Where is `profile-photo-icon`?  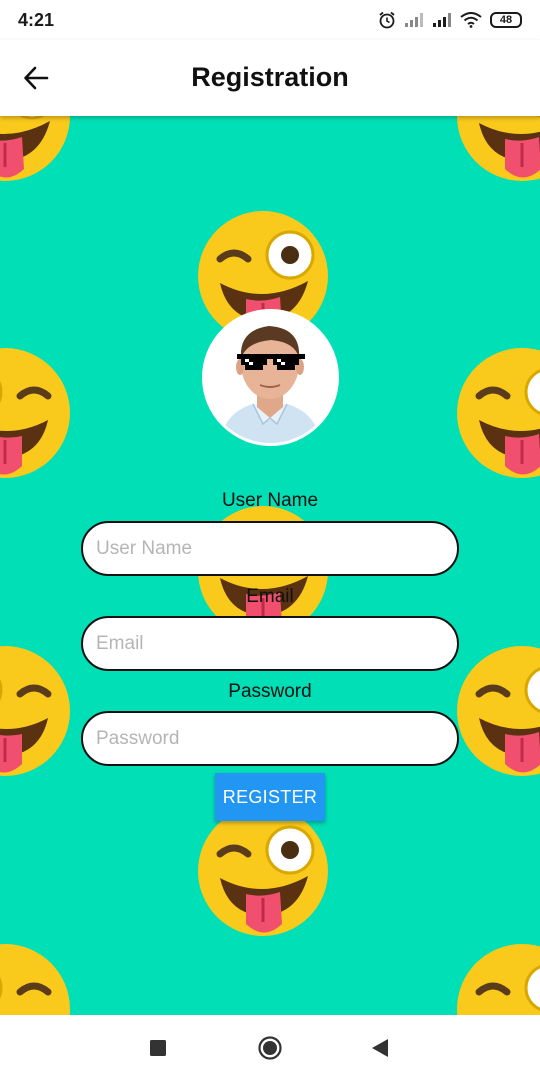 profile-photo-icon is located at coordinates (270, 377).